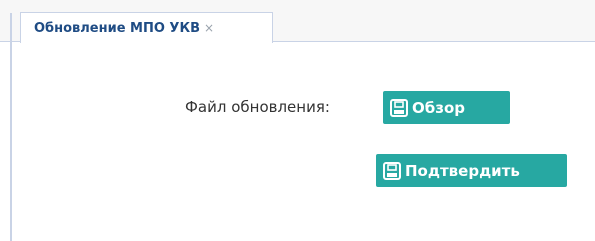 The height and width of the screenshot is (241, 595). What do you see at coordinates (11, 127) in the screenshot?
I see `panel-left-border` at bounding box center [11, 127].